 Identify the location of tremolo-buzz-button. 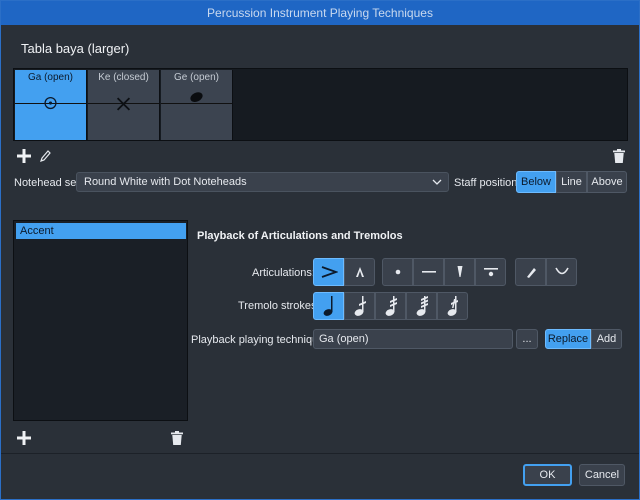
(452, 306).